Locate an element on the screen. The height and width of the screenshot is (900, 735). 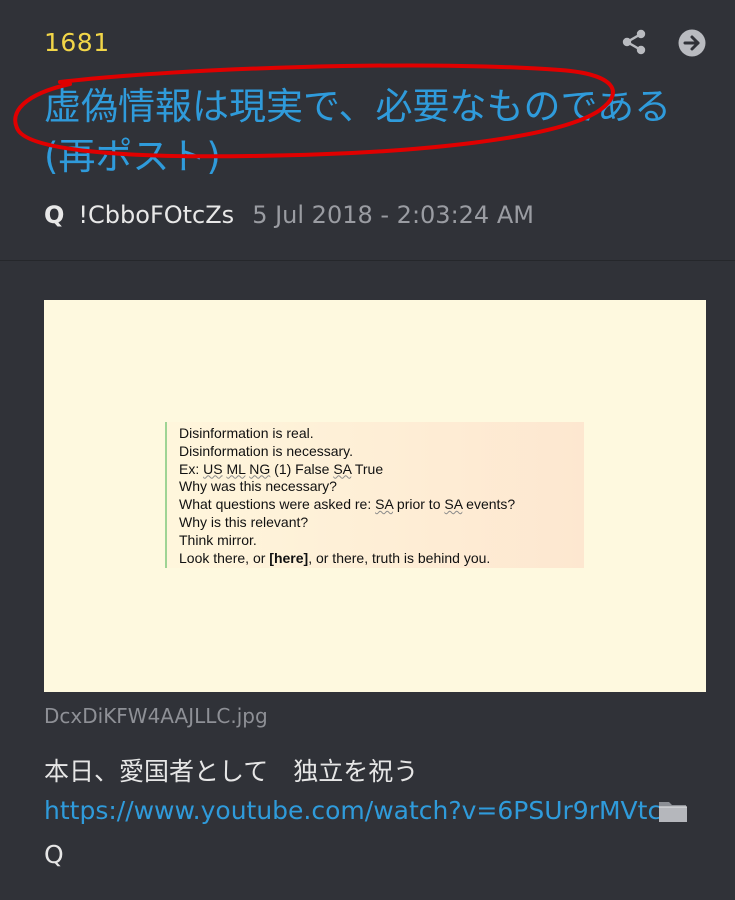
author-name: Q is located at coordinates (54, 215).